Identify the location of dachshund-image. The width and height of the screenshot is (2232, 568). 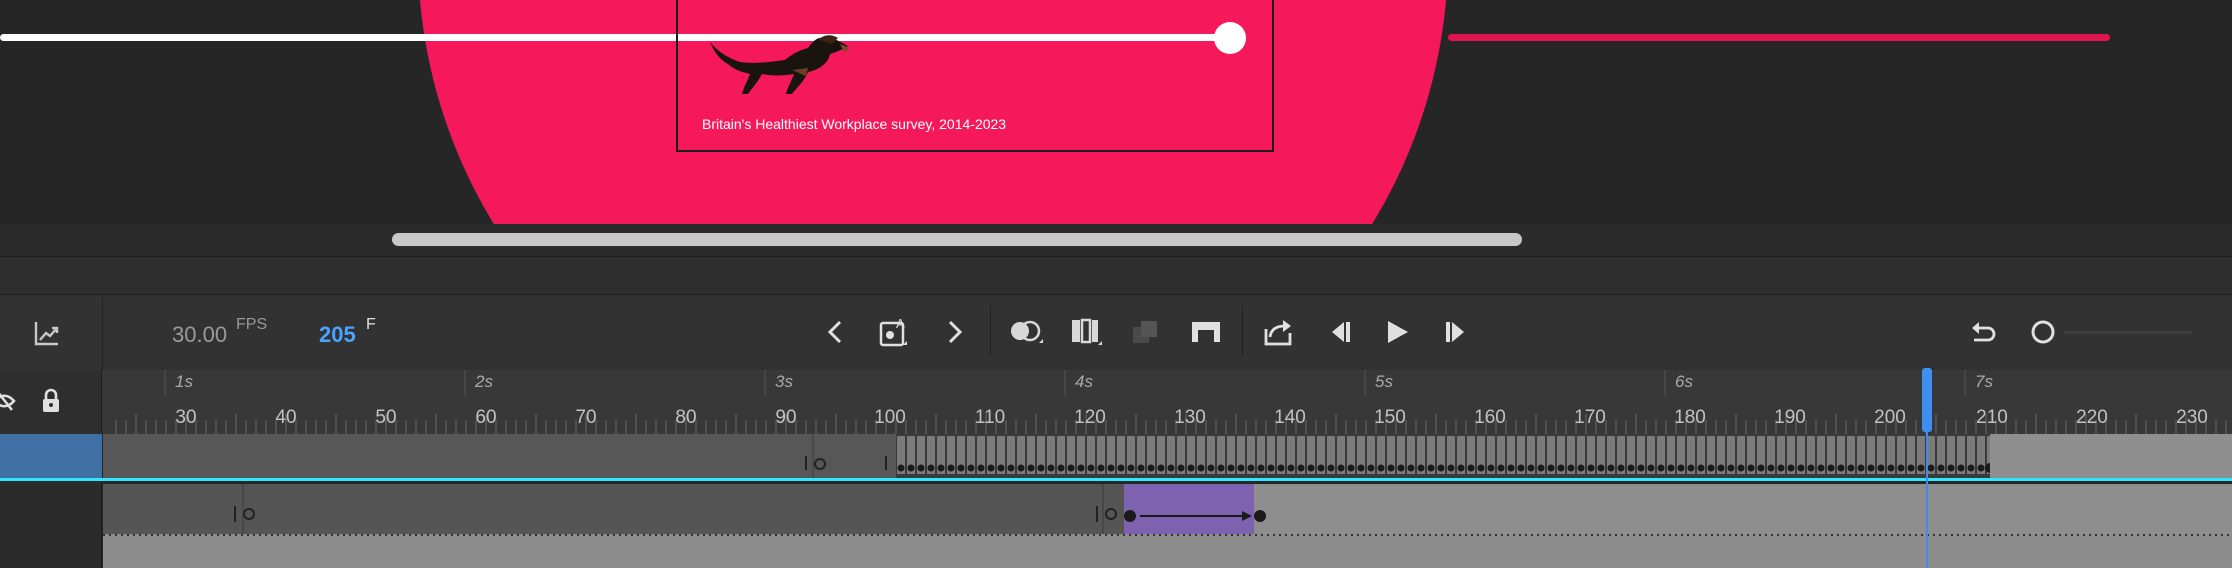
(780, 64).